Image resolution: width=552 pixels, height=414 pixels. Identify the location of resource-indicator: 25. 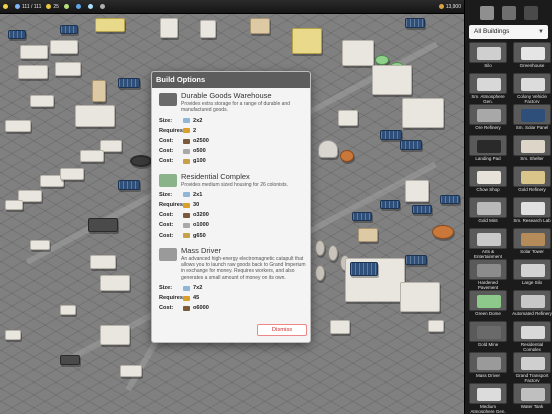
(52, 7).